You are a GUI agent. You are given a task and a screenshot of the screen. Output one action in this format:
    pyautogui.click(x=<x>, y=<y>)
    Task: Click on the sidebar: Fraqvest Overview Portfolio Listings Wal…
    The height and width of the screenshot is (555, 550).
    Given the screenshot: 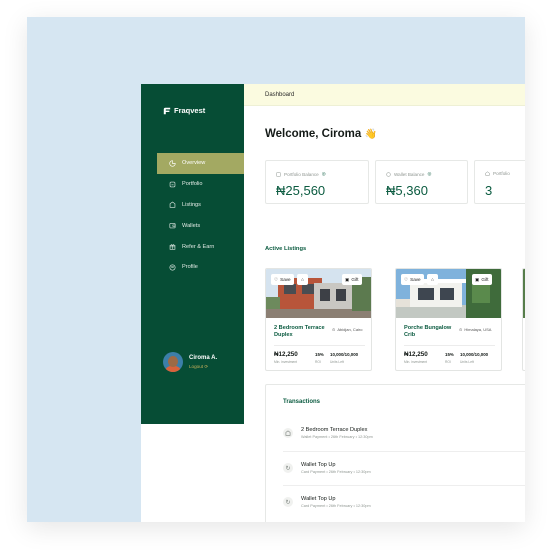 What is the action you would take?
    pyautogui.click(x=192, y=254)
    